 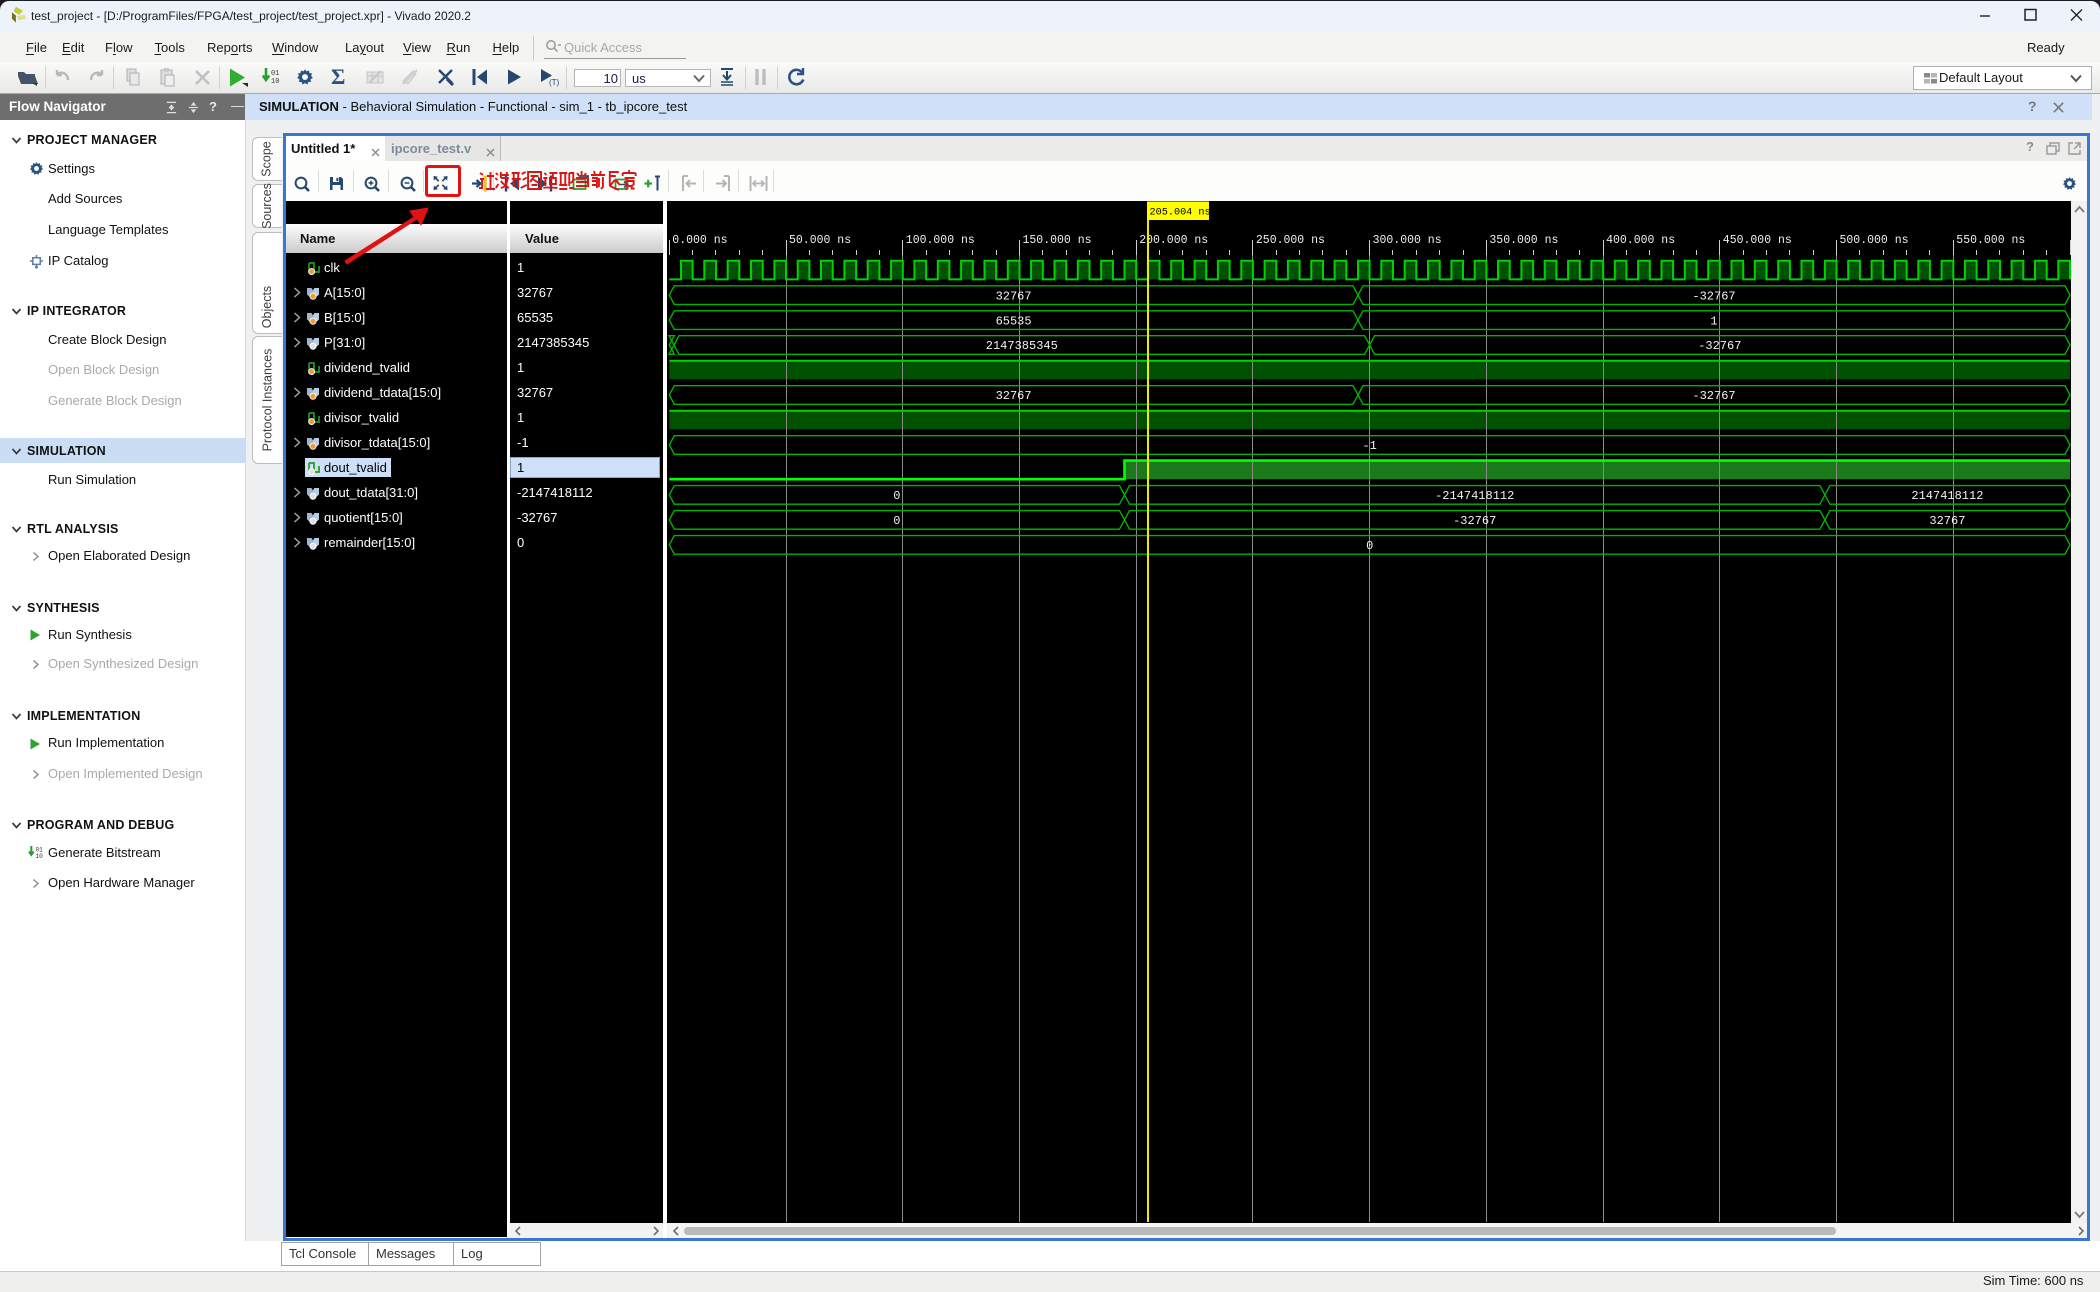 I want to click on svg-text: 01, so click(x=275, y=74).